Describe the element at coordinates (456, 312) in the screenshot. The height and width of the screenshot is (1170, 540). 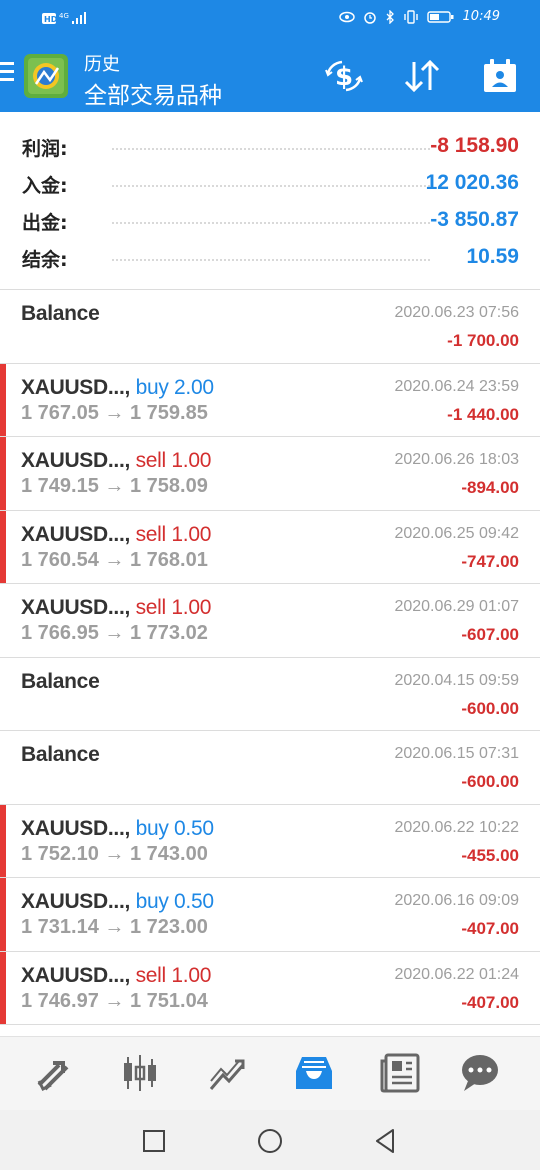
I see `deal-time: 2020.06.23 07:56` at that location.